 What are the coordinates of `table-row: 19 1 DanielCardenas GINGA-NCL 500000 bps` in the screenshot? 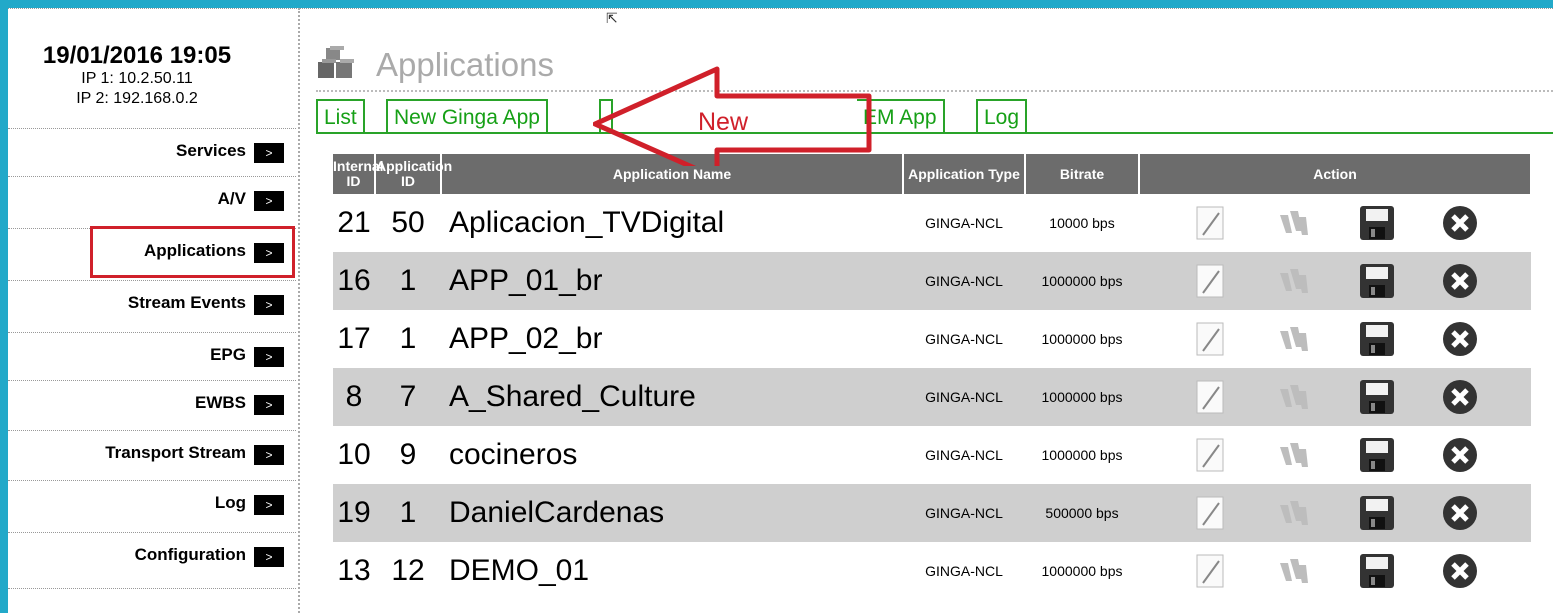 It's located at (932, 513).